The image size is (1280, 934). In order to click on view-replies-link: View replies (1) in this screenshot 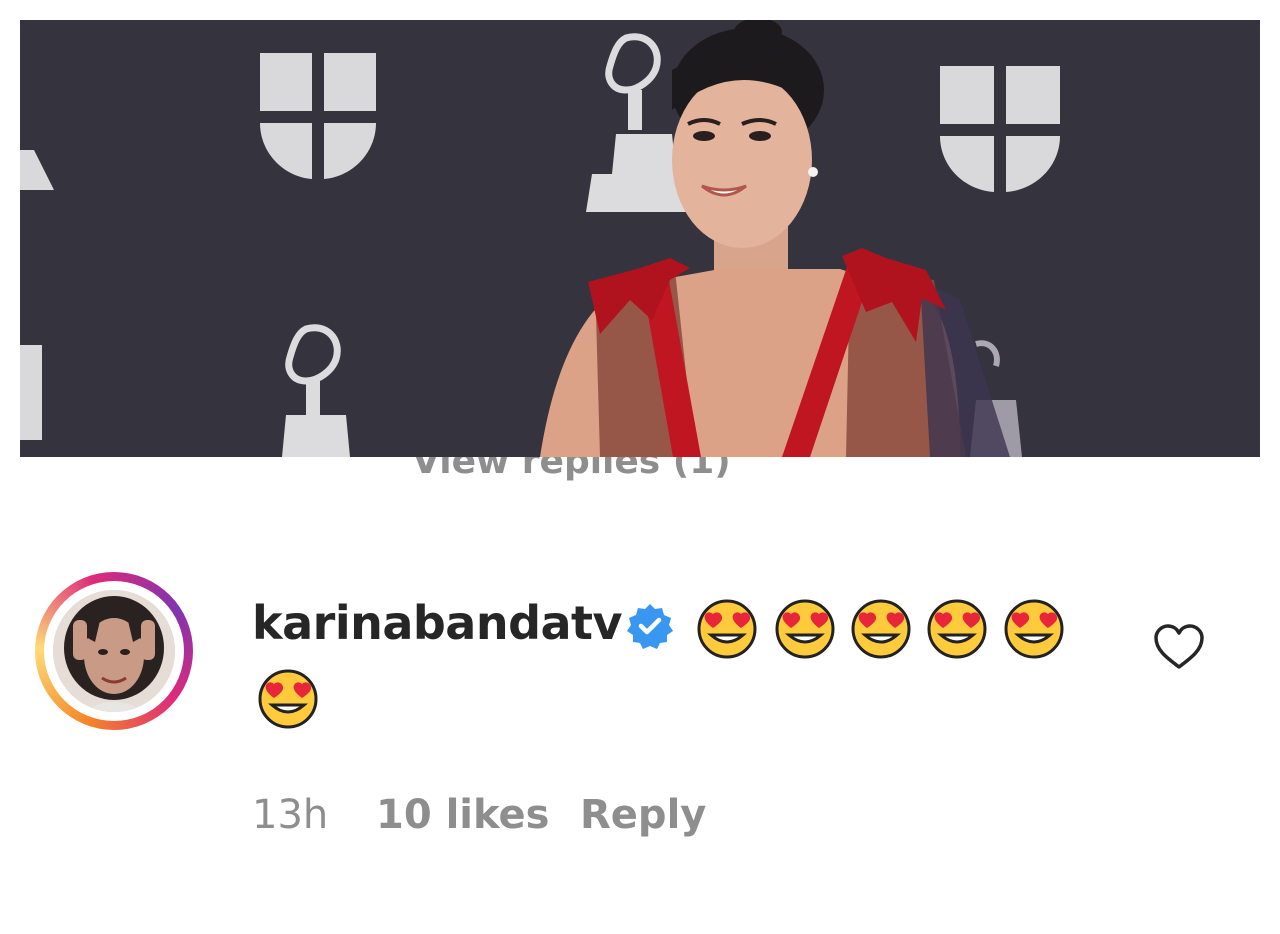, I will do `click(571, 469)`.